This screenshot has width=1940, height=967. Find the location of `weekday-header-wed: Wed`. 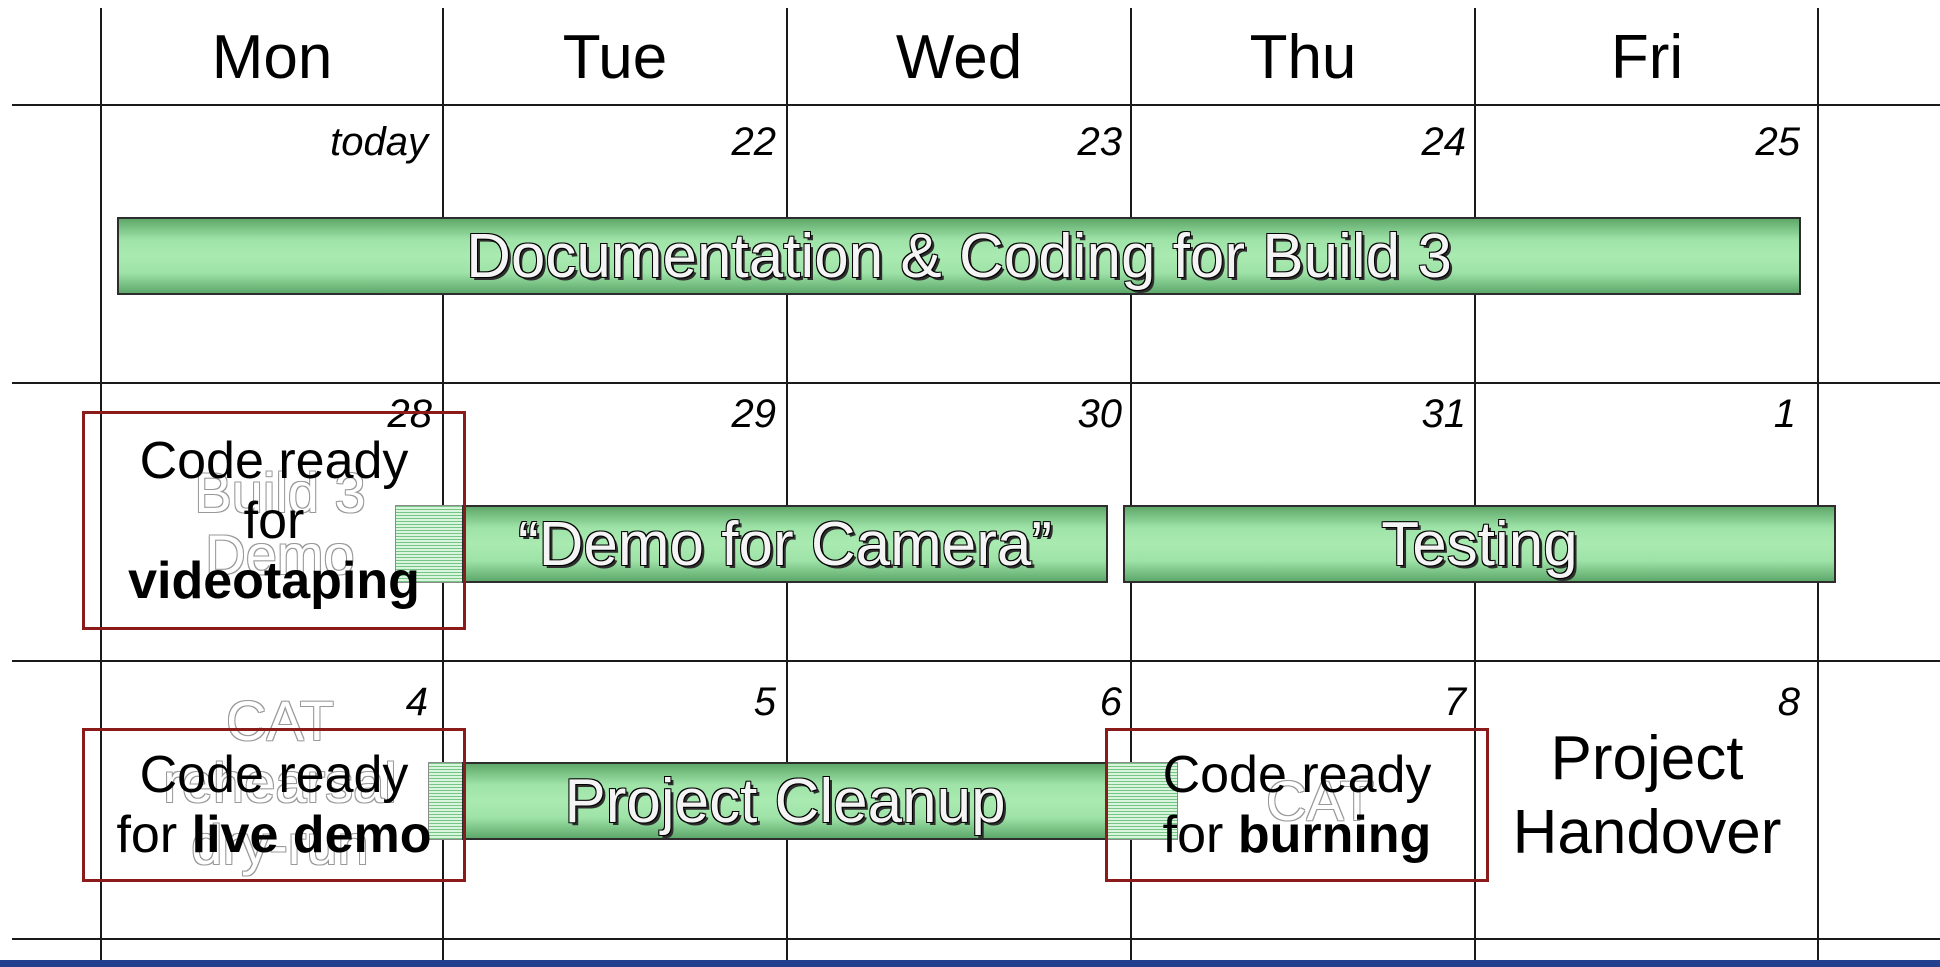

weekday-header-wed: Wed is located at coordinates (959, 57).